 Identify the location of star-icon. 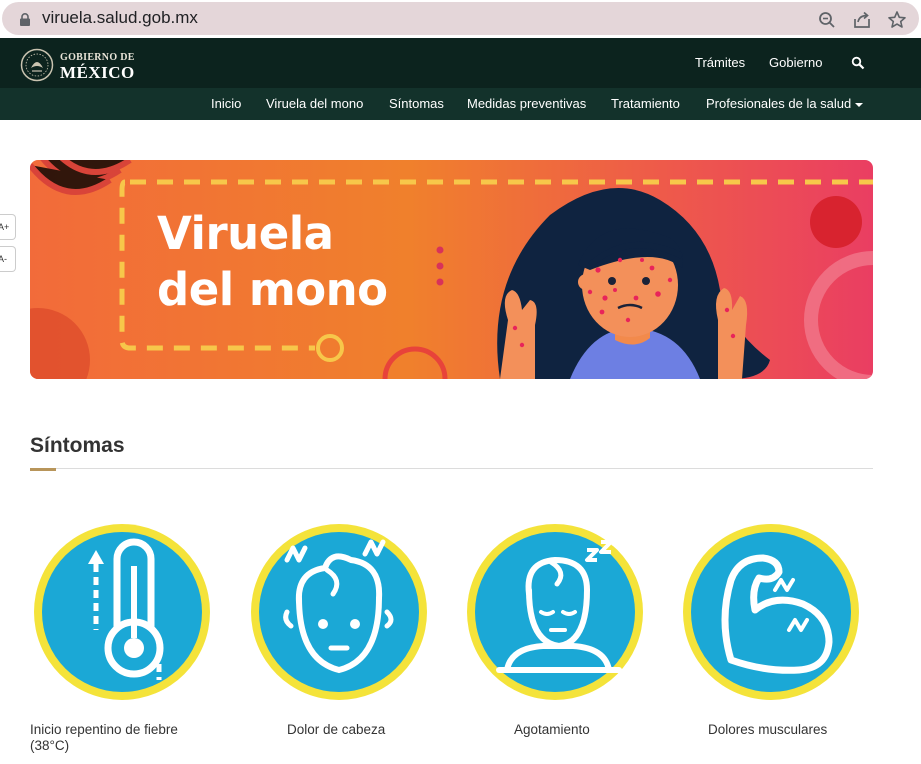
(897, 20).